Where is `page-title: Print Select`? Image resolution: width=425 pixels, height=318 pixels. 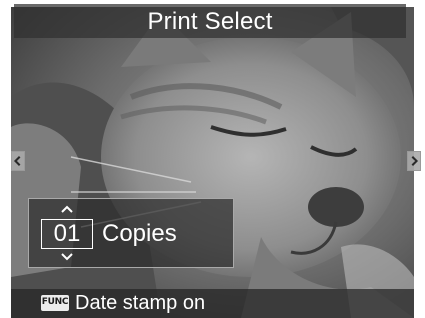 page-title: Print Select is located at coordinates (210, 21).